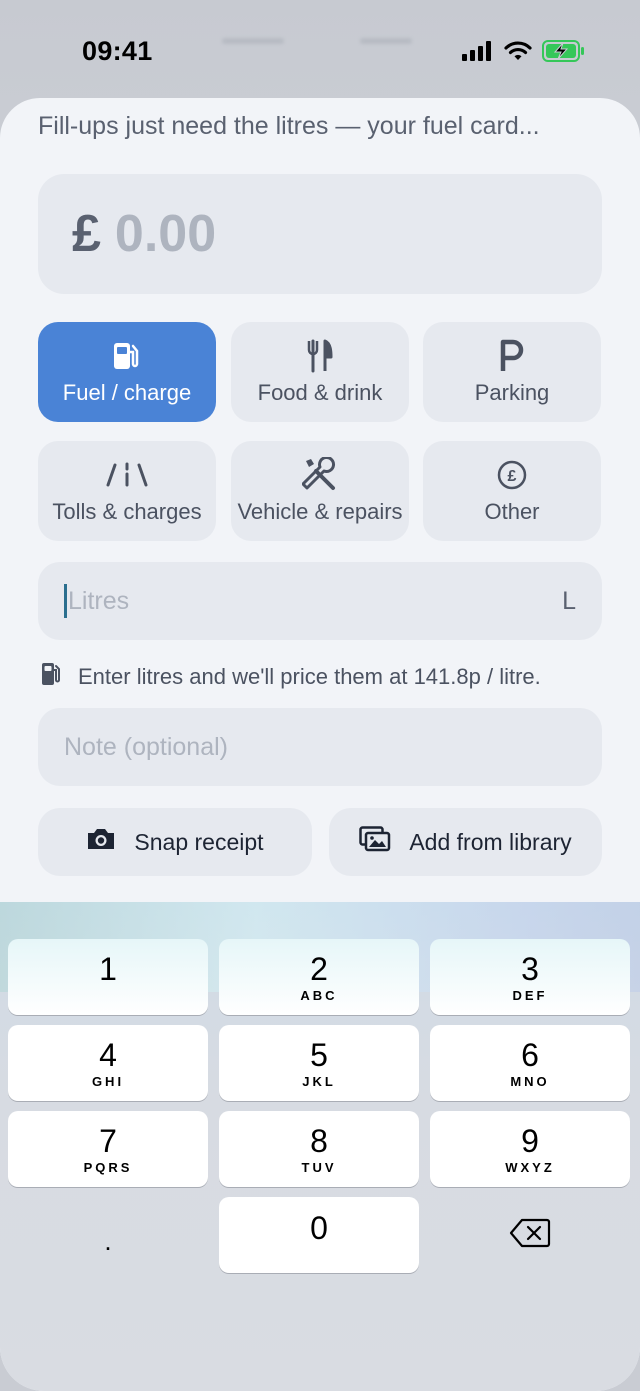  I want to click on key-2: 2 ABC, so click(319, 977).